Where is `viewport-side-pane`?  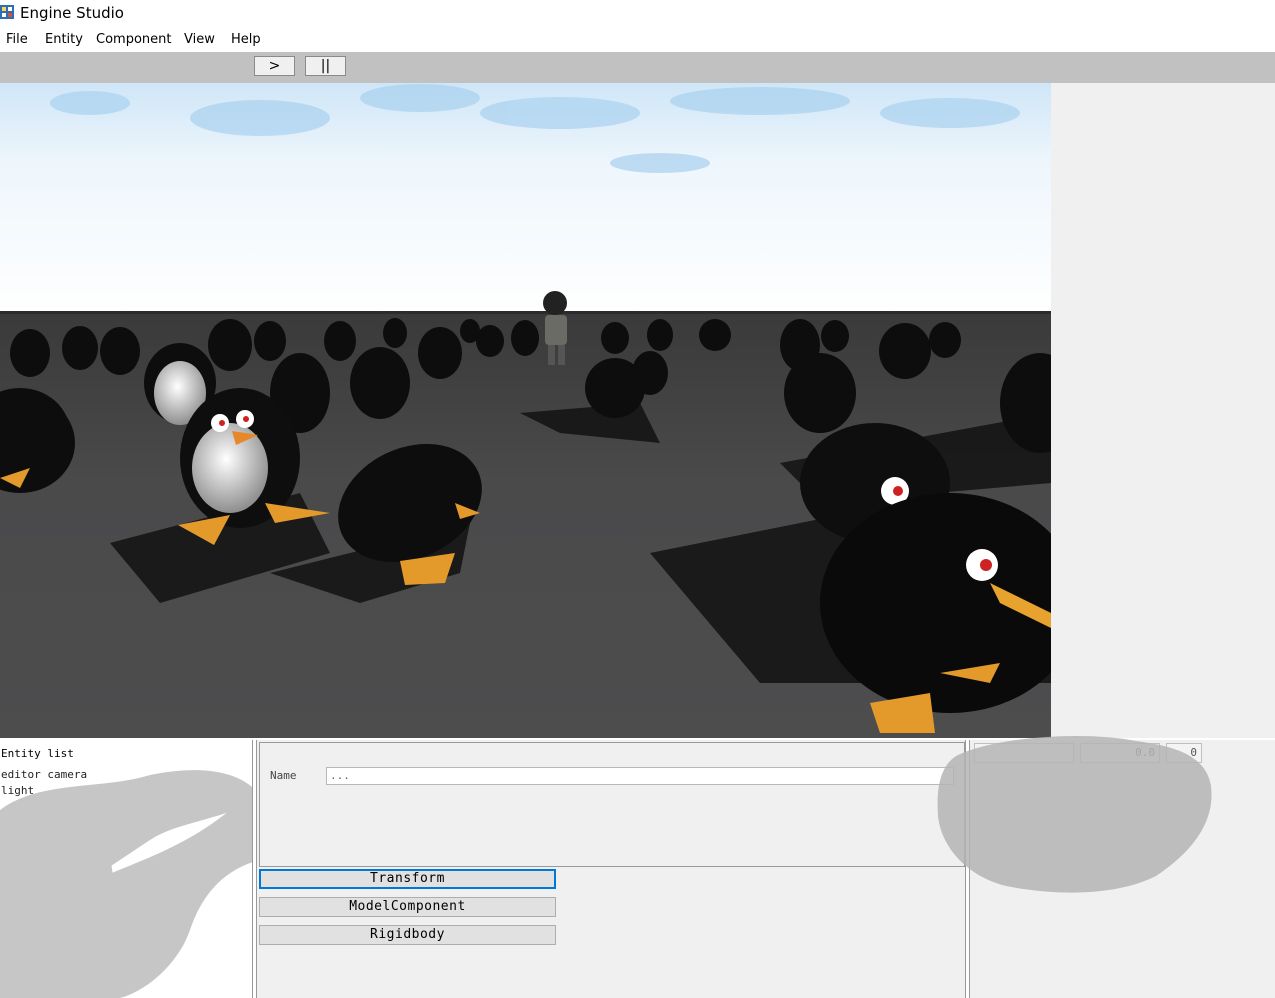
viewport-side-pane is located at coordinates (1163, 410).